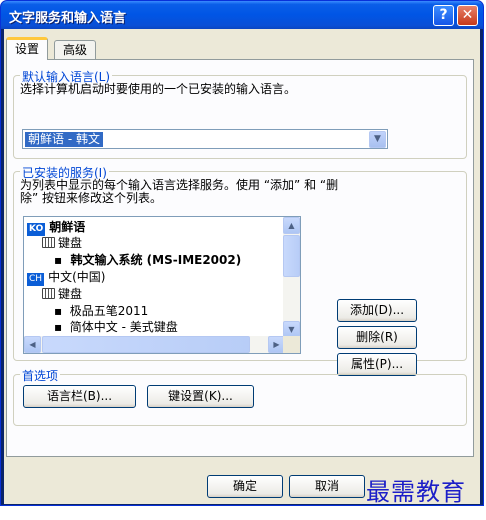  Describe the element at coordinates (242, 15) in the screenshot. I see `title-bar: 文字服务和输入语言 ? ✕` at that location.